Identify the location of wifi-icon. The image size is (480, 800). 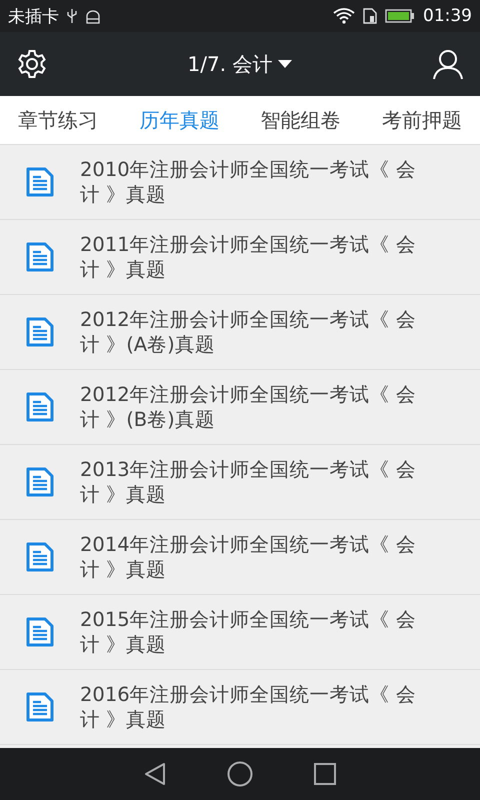
(344, 16).